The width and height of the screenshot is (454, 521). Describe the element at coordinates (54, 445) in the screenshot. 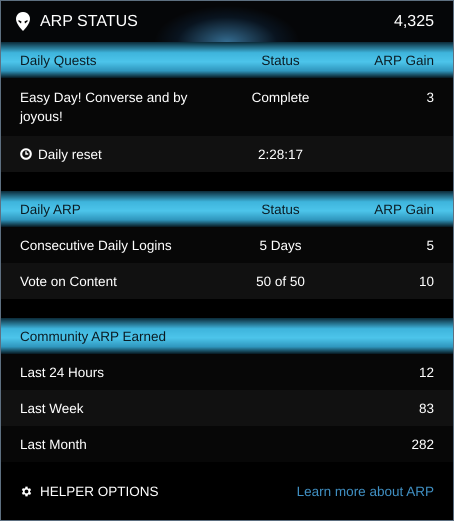

I see `row-label: Last Month` at that location.